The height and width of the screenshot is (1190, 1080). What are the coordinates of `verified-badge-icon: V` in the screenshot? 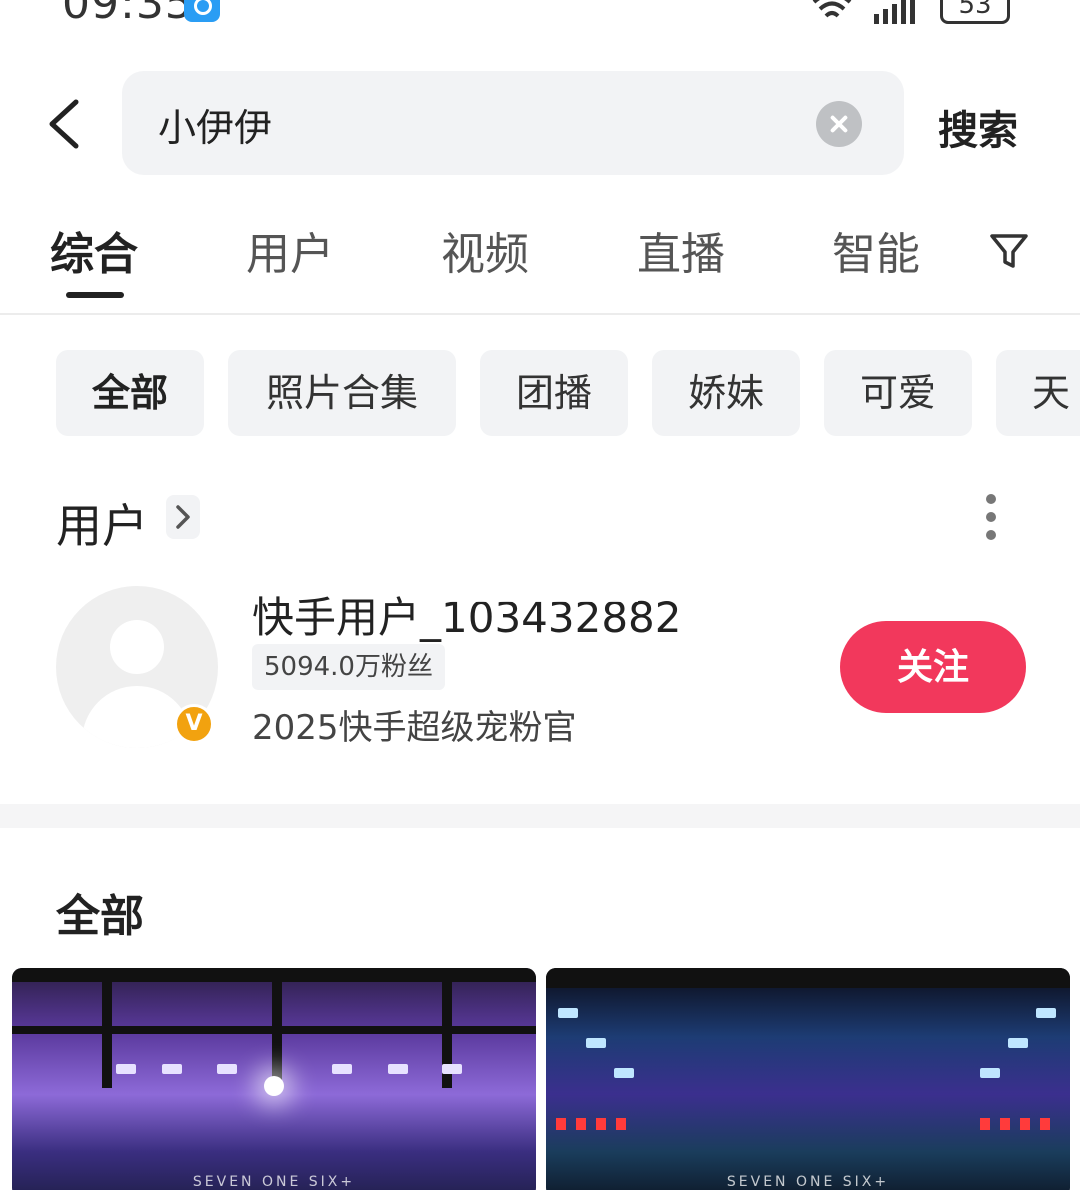 It's located at (194, 724).